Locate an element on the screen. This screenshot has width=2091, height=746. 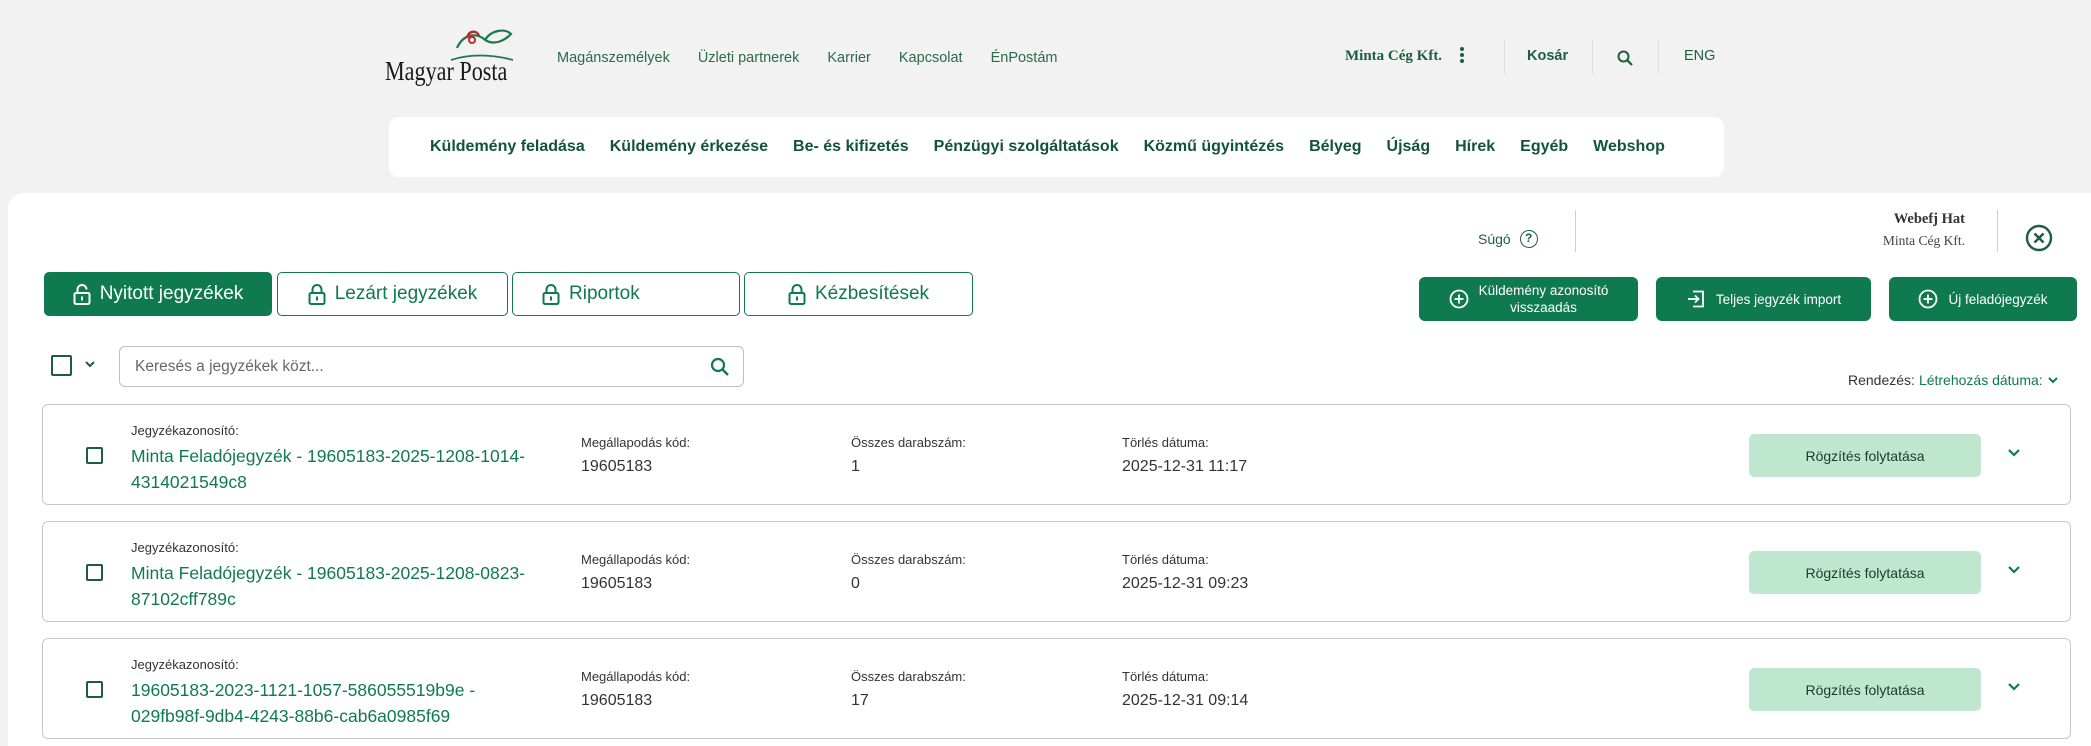
logo-text: Magyar Posta is located at coordinates (446, 71).